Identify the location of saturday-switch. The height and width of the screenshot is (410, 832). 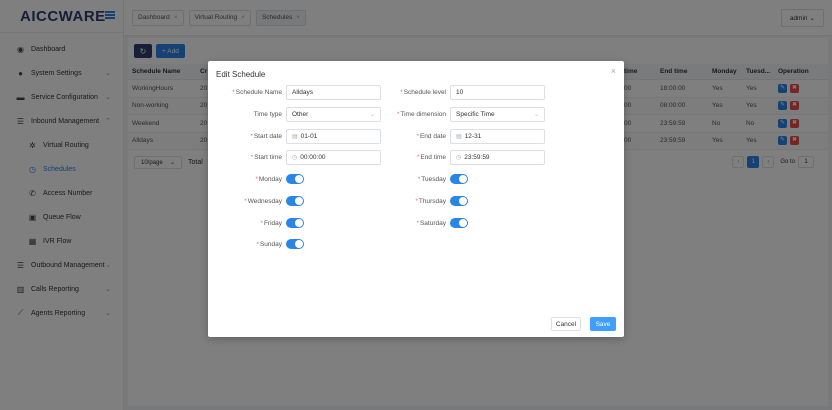
(459, 223).